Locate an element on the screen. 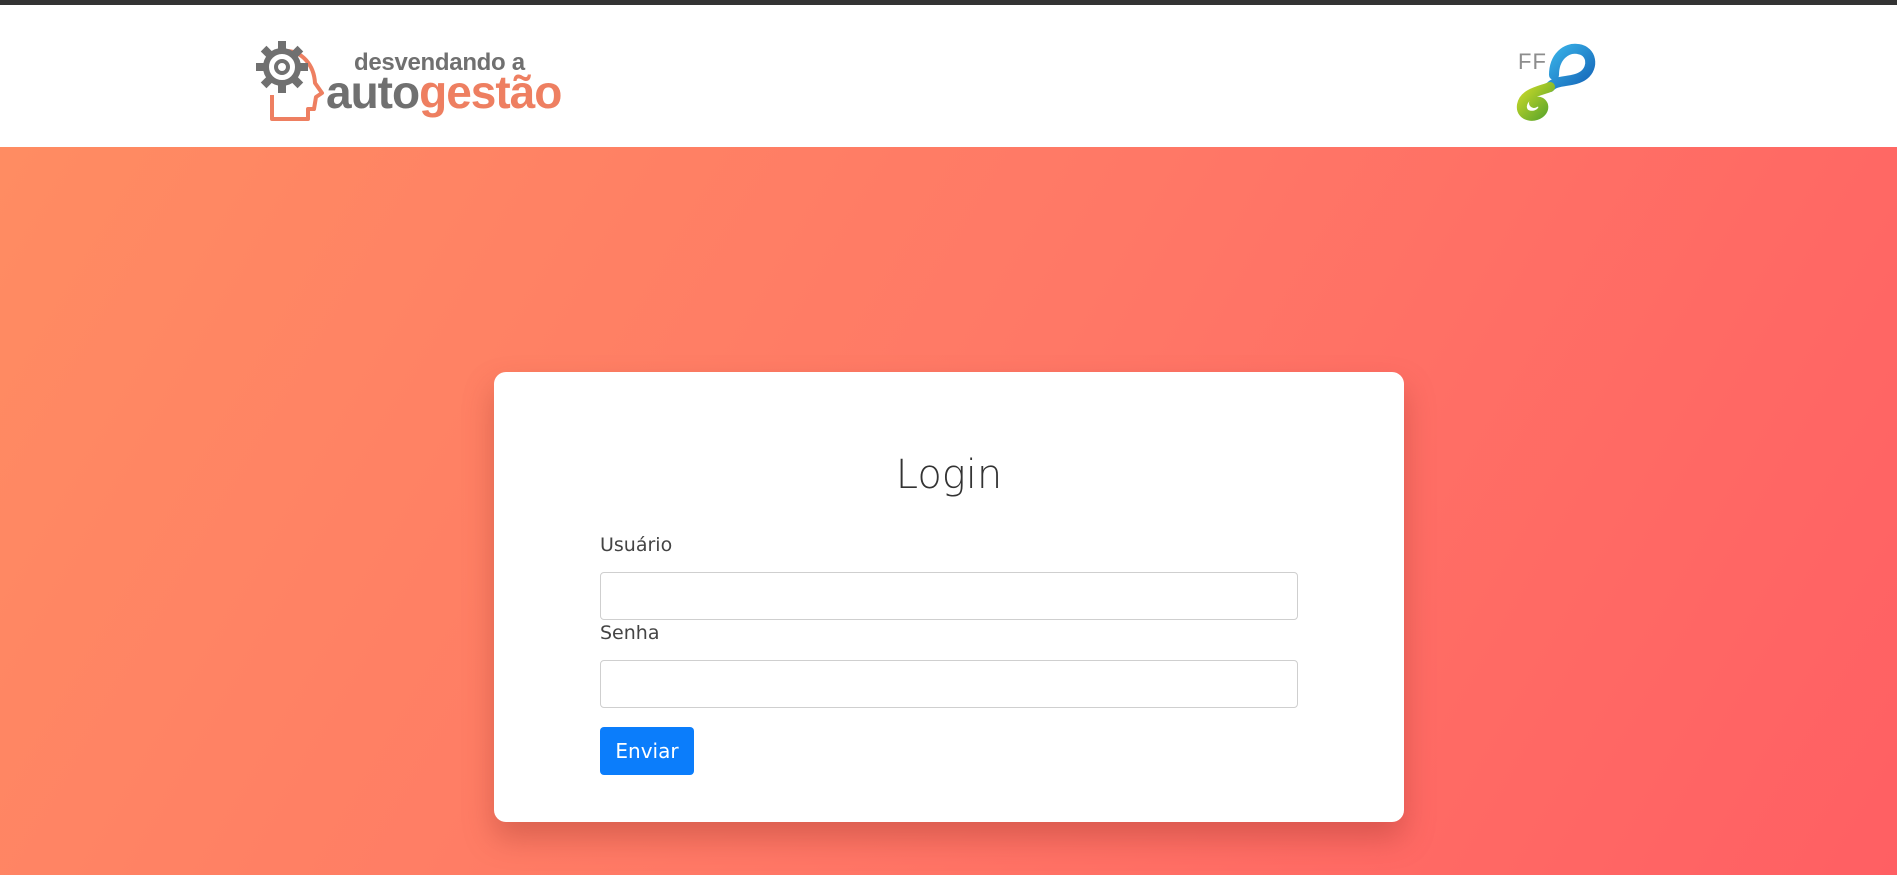 The image size is (1897, 875). gear-head-icon is located at coordinates (290, 81).